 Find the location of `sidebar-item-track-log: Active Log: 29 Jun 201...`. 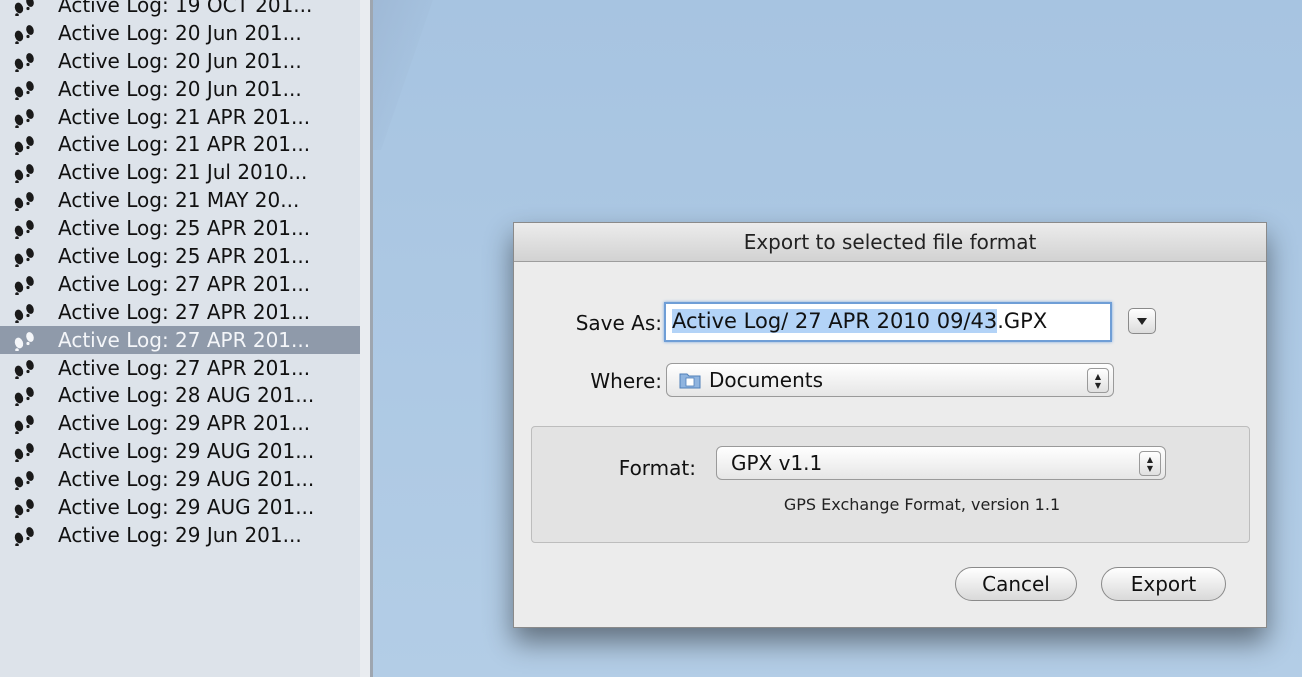

sidebar-item-track-log: Active Log: 29 Jun 201... is located at coordinates (180, 535).